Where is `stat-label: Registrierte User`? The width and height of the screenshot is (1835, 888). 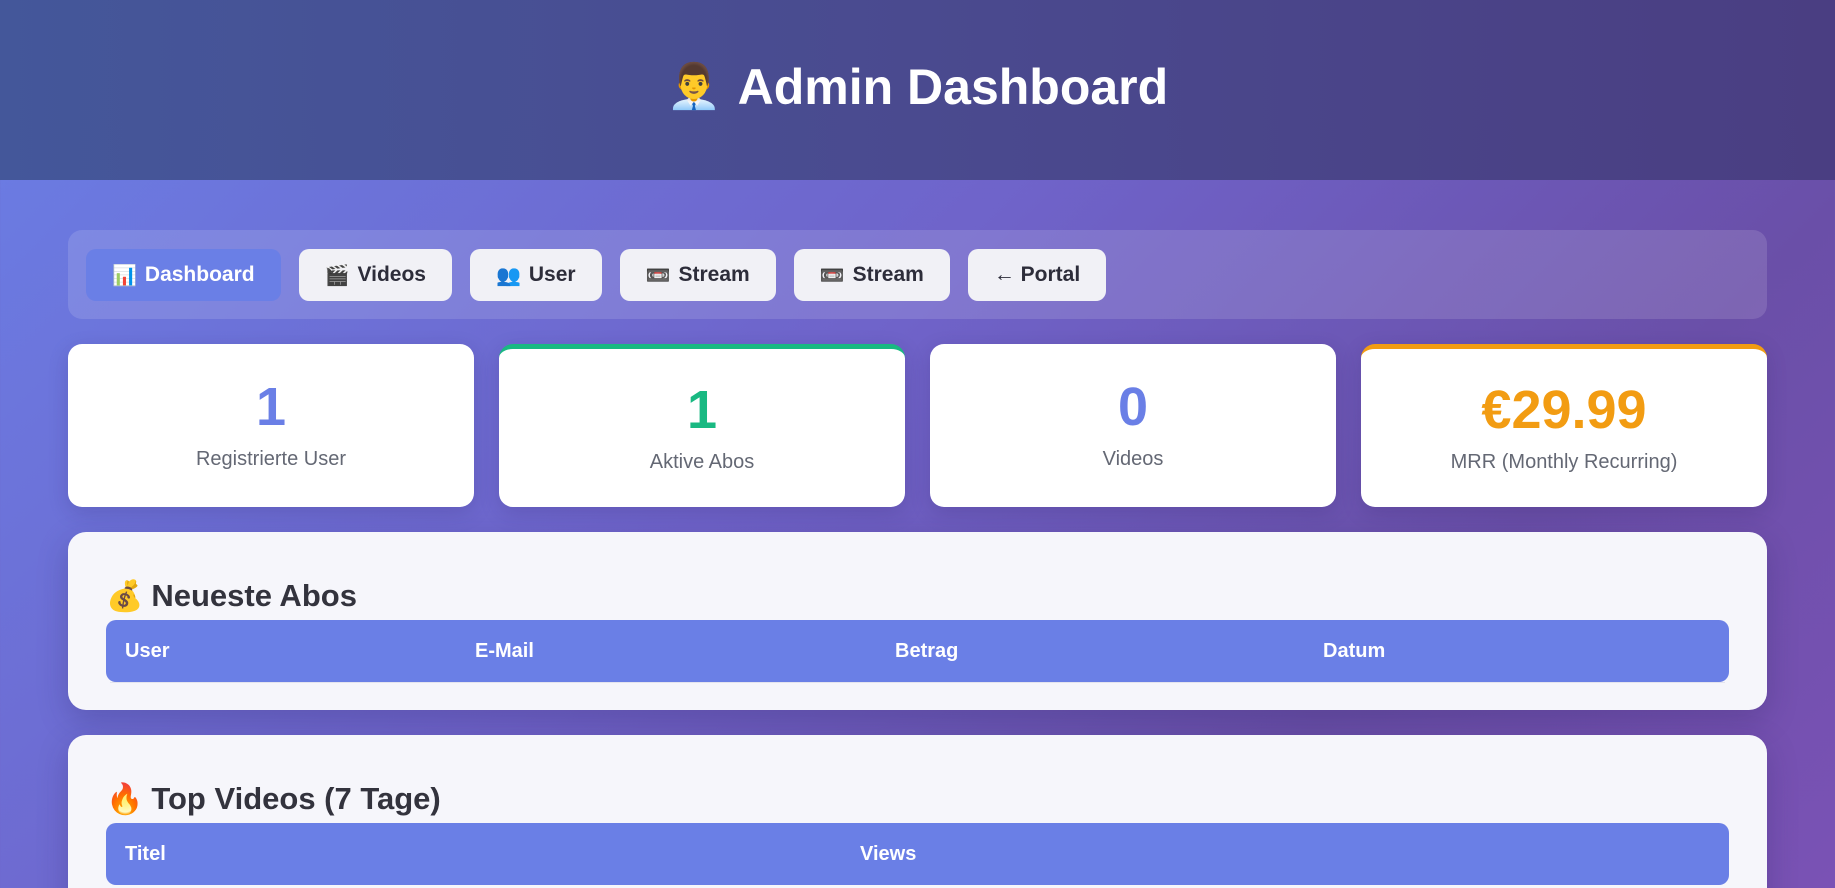
stat-label: Registrierte User is located at coordinates (271, 459).